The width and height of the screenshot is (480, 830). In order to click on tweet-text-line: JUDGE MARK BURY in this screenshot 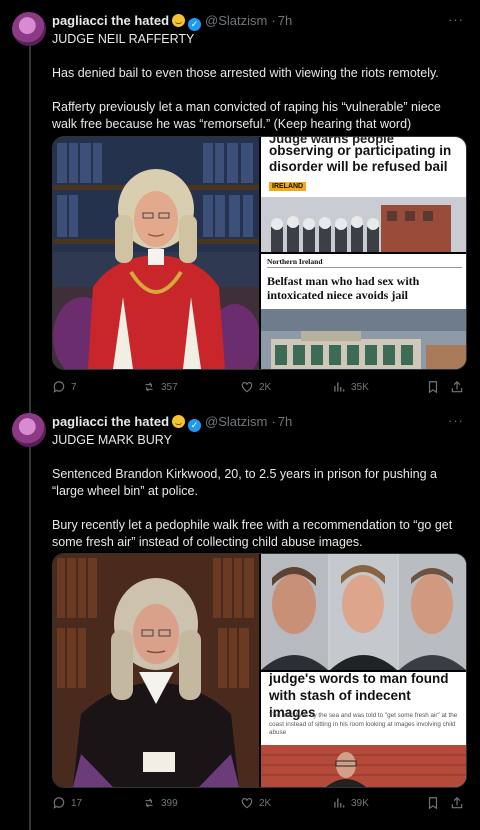, I will do `click(112, 440)`.